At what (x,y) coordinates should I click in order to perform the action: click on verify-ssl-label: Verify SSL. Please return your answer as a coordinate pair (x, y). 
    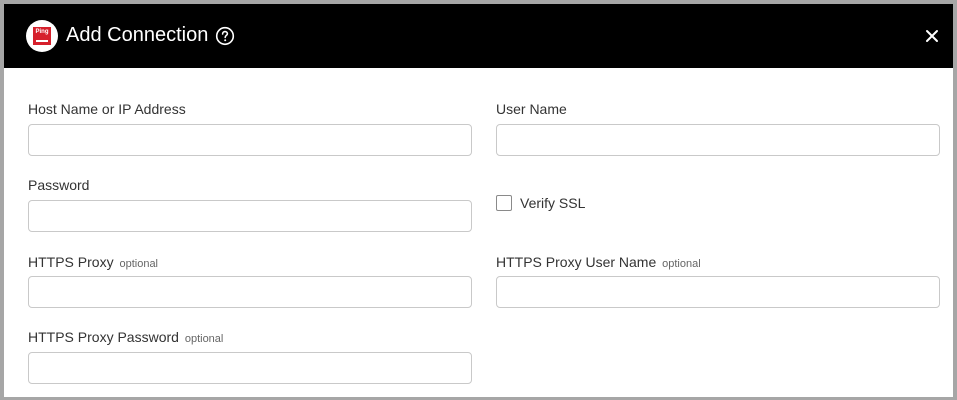
    Looking at the image, I should click on (552, 203).